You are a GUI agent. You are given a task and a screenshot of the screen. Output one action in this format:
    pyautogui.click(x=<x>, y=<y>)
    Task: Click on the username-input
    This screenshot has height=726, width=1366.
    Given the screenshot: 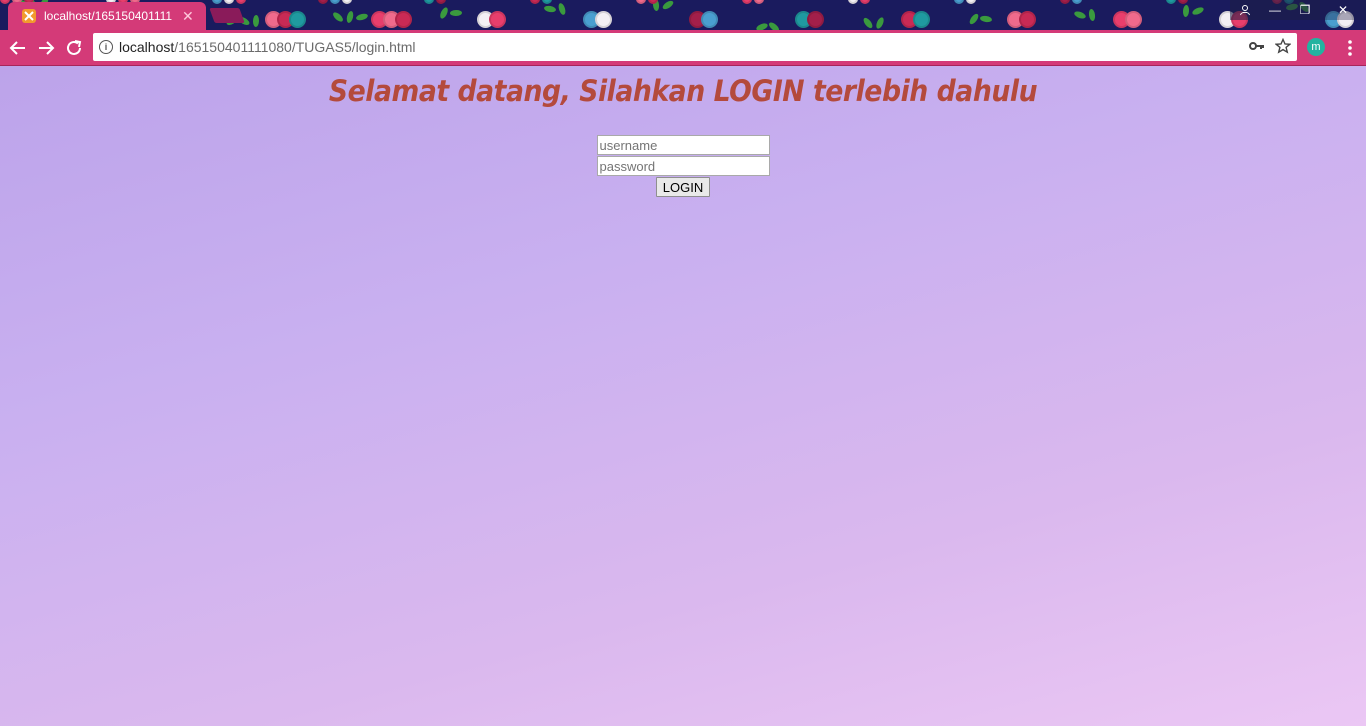 What is the action you would take?
    pyautogui.click(x=683, y=145)
    